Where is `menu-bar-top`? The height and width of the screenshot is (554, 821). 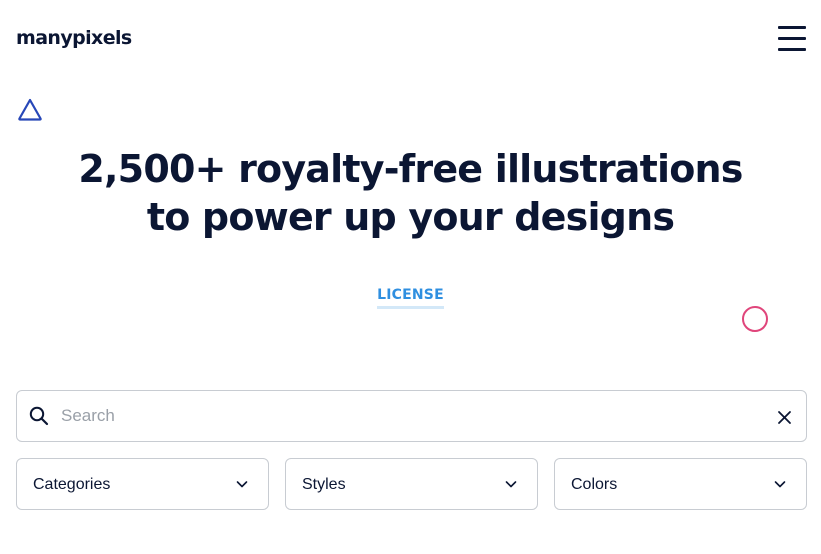
menu-bar-top is located at coordinates (792, 27).